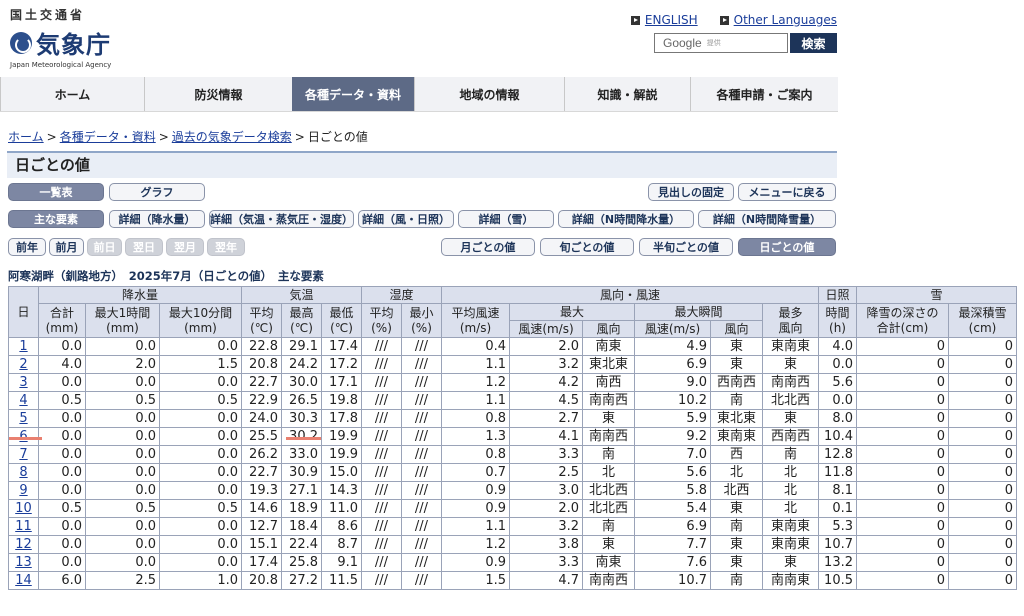 This screenshot has height=616, width=1024. I want to click on table-cell: 7.6, so click(672, 562).